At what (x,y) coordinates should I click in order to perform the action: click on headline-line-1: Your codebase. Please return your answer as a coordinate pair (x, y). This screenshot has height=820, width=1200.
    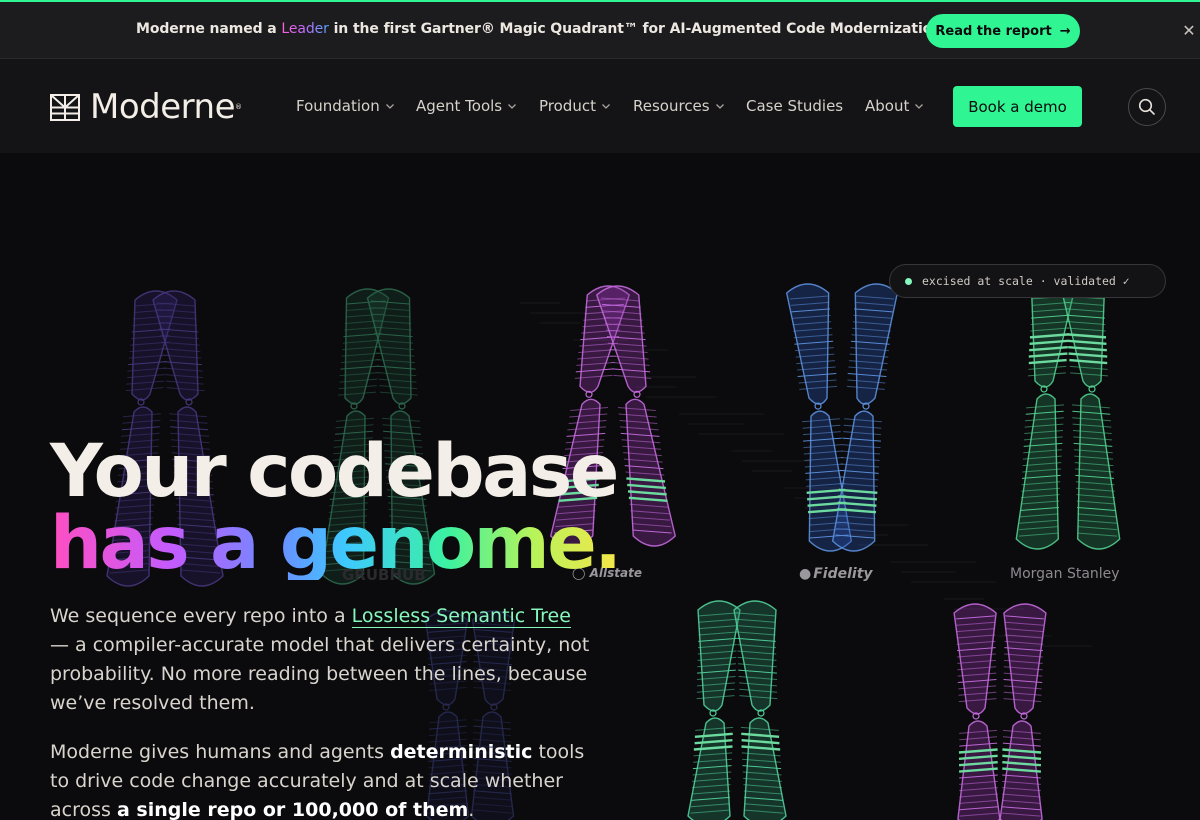
    Looking at the image, I should click on (334, 471).